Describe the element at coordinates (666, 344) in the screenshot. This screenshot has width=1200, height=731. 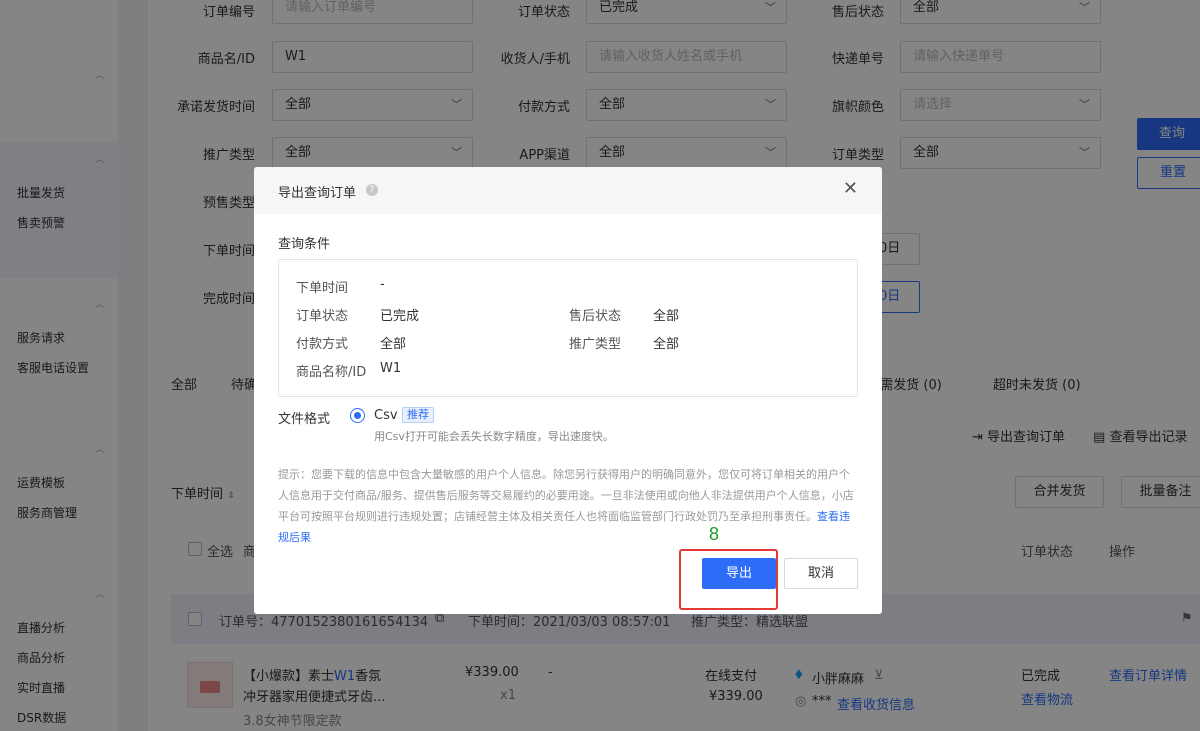
I see `cond-promo-val: 全部` at that location.